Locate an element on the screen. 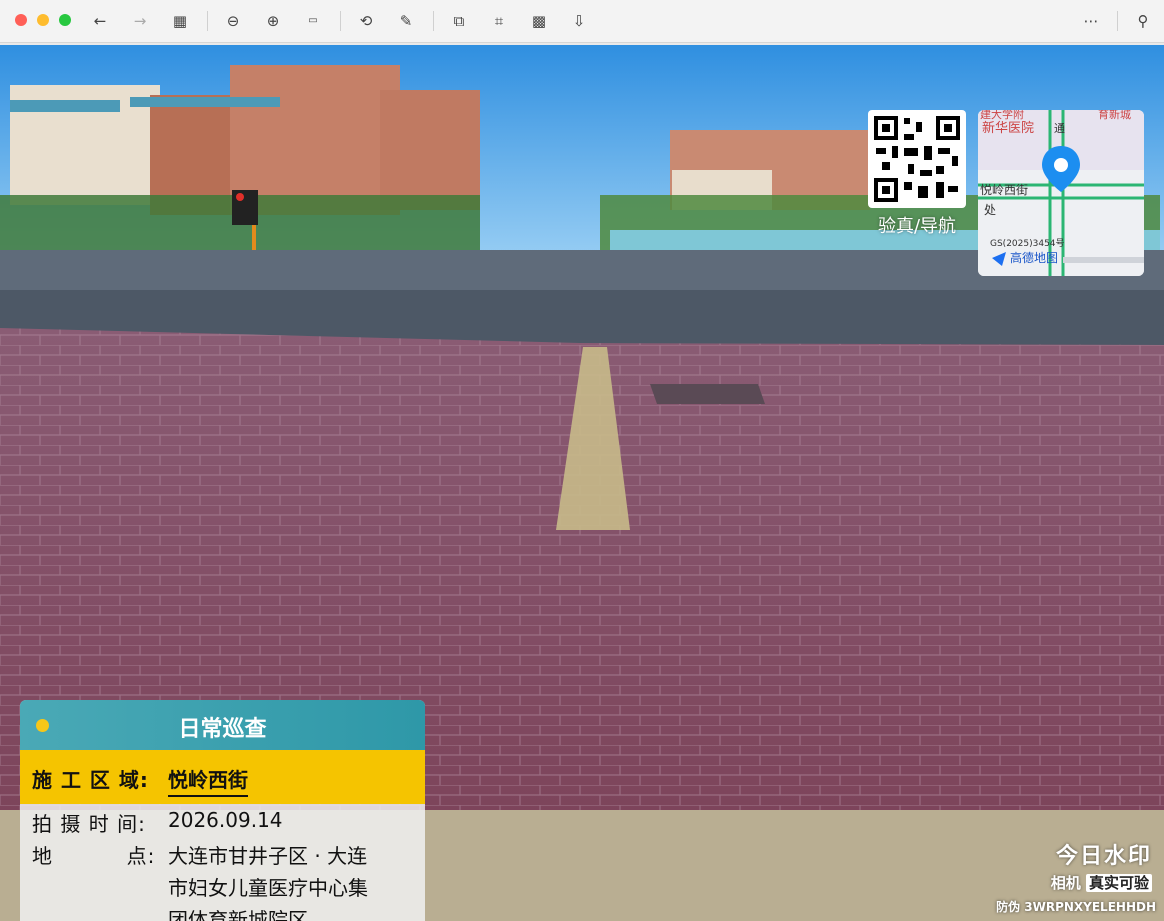 Image resolution: width=1164 pixels, height=921 pixels. verify-qr-code: 验真/导航 is located at coordinates (917, 176).